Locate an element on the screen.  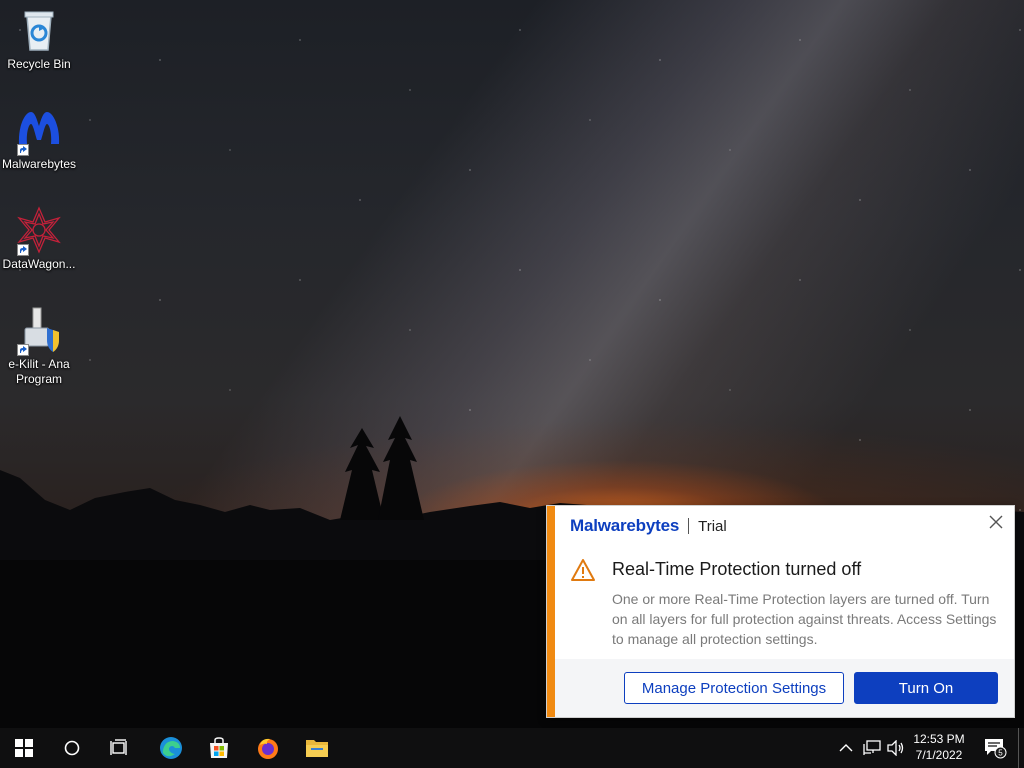
notification-count-badge: 5 is located at coordinates (1000, 753).